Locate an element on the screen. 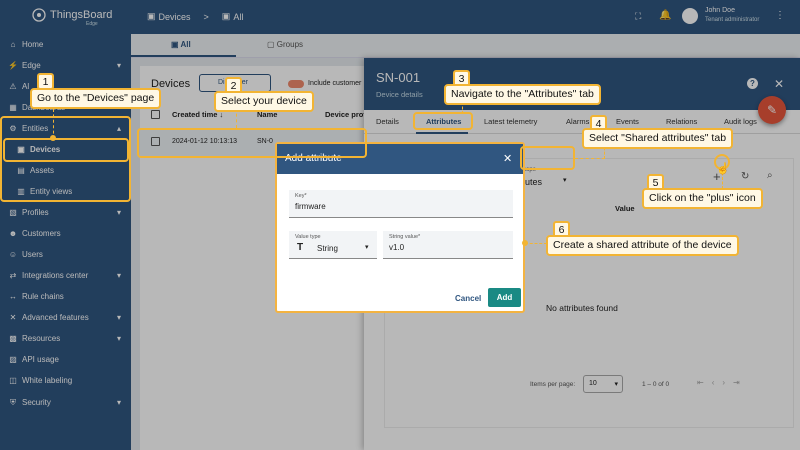 The height and width of the screenshot is (450, 800). value-type-select: Value type T String ▾ is located at coordinates (333, 245).